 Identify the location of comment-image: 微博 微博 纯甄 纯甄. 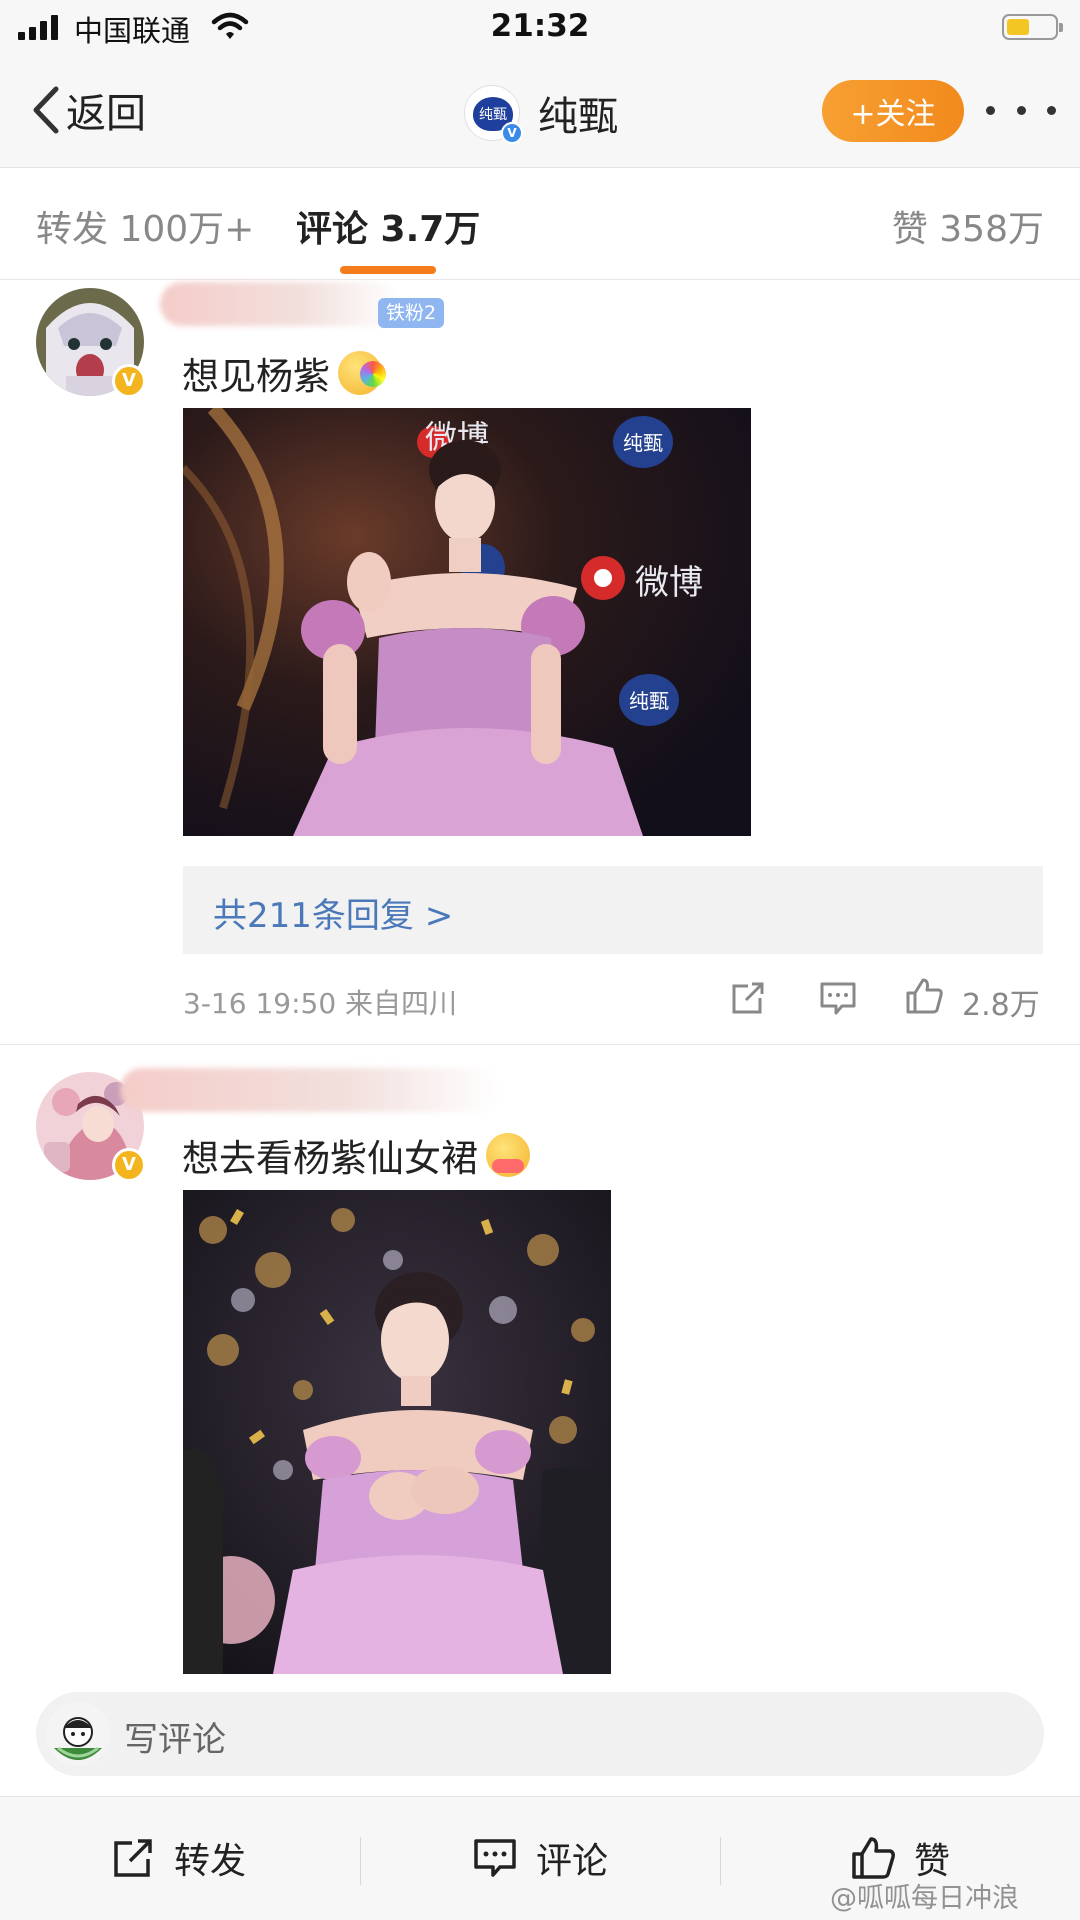
(467, 622).